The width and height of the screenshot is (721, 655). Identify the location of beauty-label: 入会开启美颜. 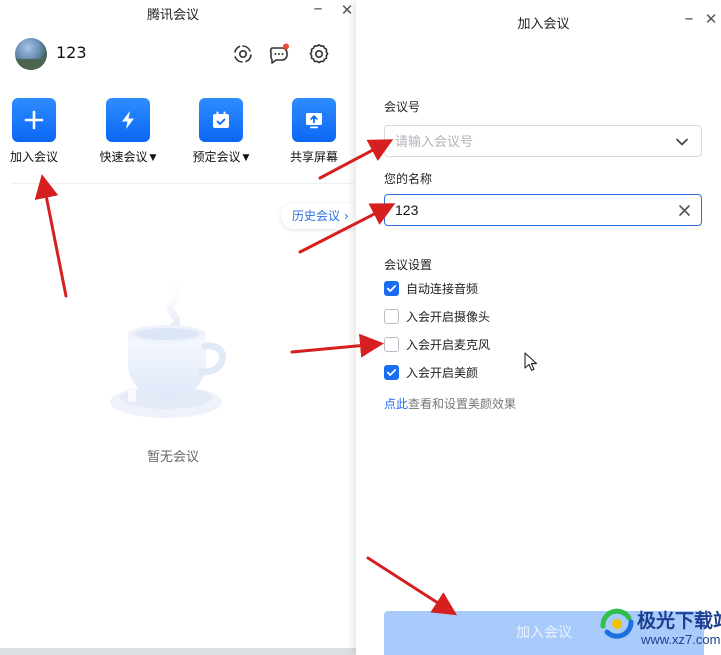
(442, 372).